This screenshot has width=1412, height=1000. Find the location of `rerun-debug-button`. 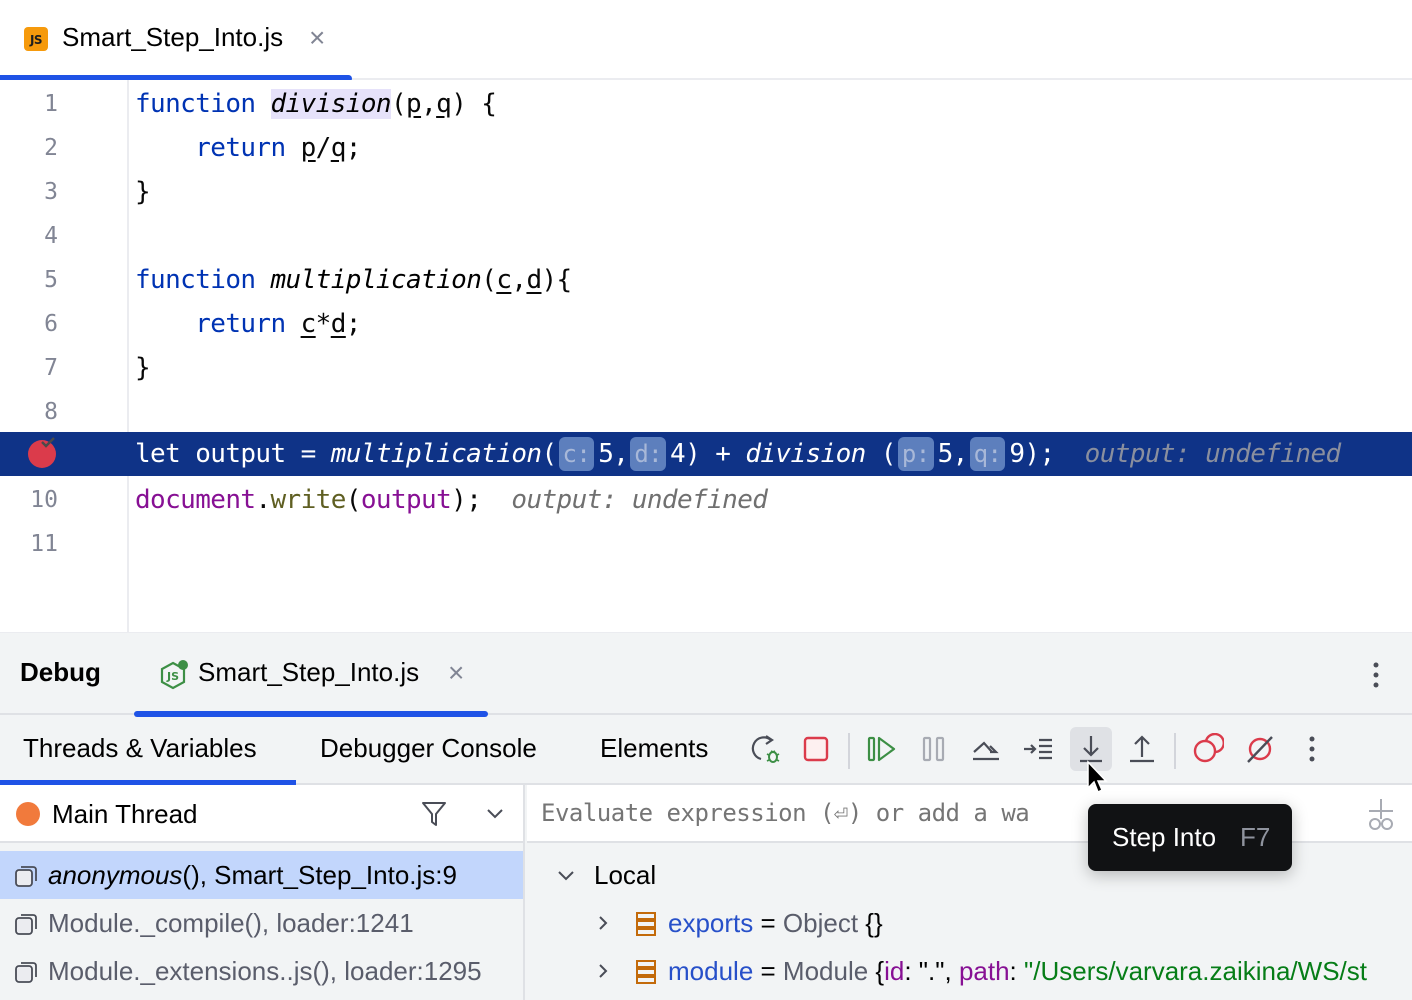

rerun-debug-button is located at coordinates (766, 749).